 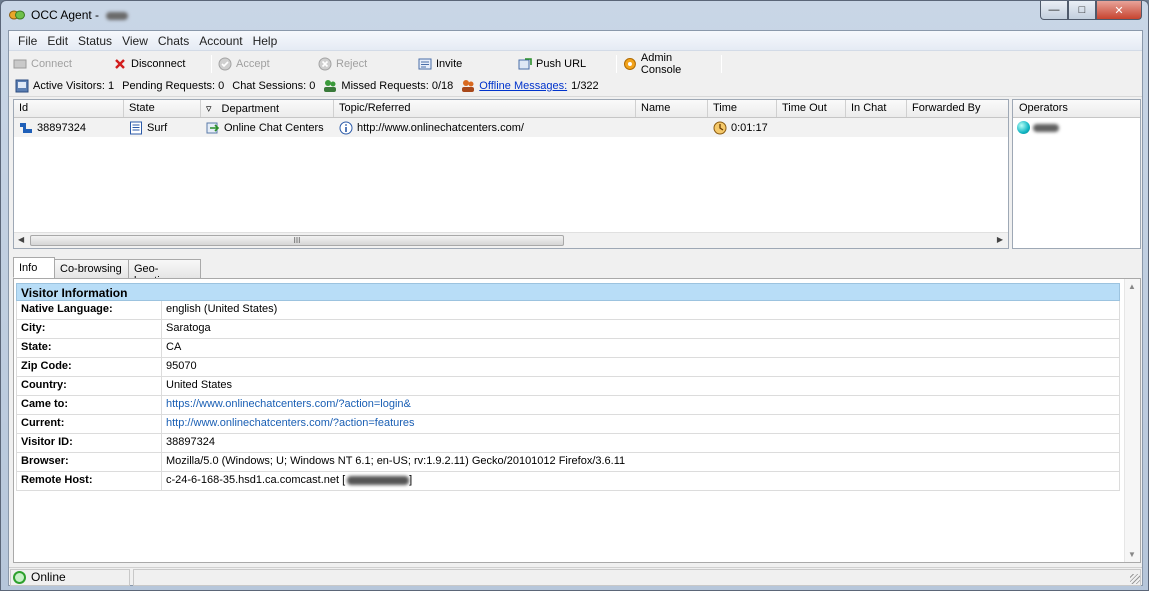 I want to click on info-label: Browser:, so click(x=89, y=462).